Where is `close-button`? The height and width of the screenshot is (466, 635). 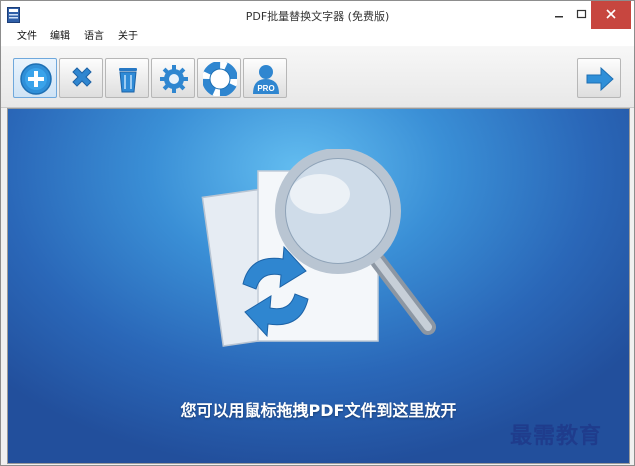
close-button is located at coordinates (611, 15).